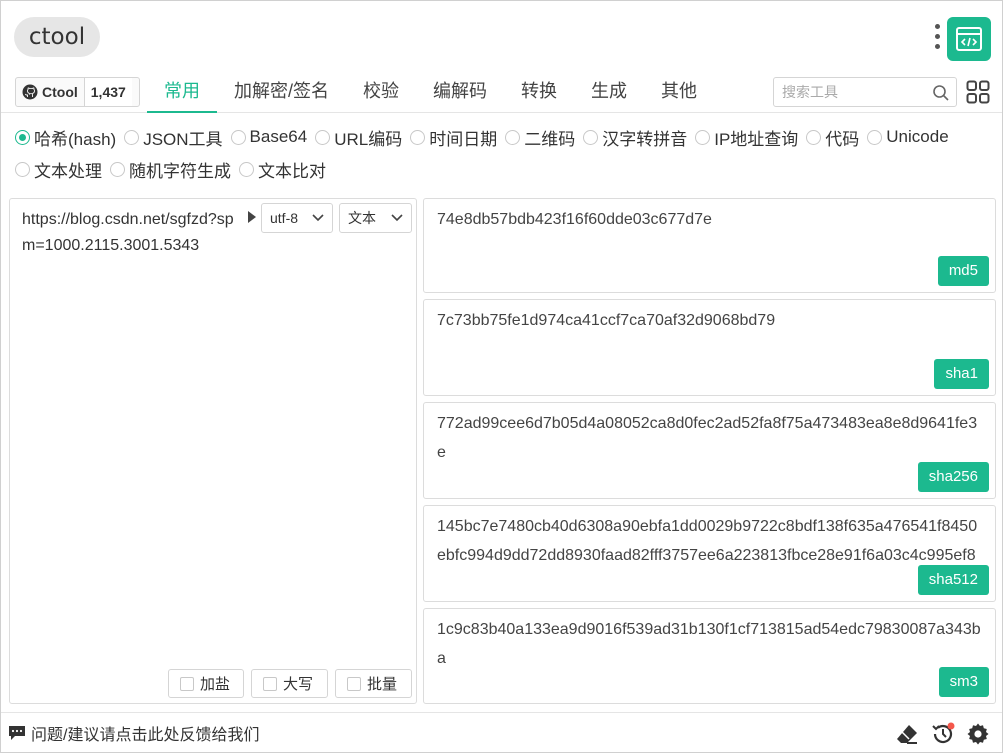 The width and height of the screenshot is (1003, 753). I want to click on feedback-link: 问题/建议请点击此处反馈给我们, so click(133, 733).